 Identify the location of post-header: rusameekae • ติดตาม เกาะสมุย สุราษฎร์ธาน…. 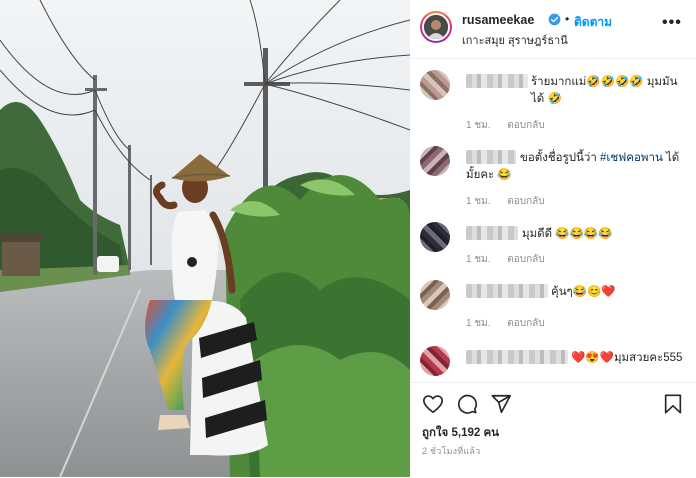
(553, 29).